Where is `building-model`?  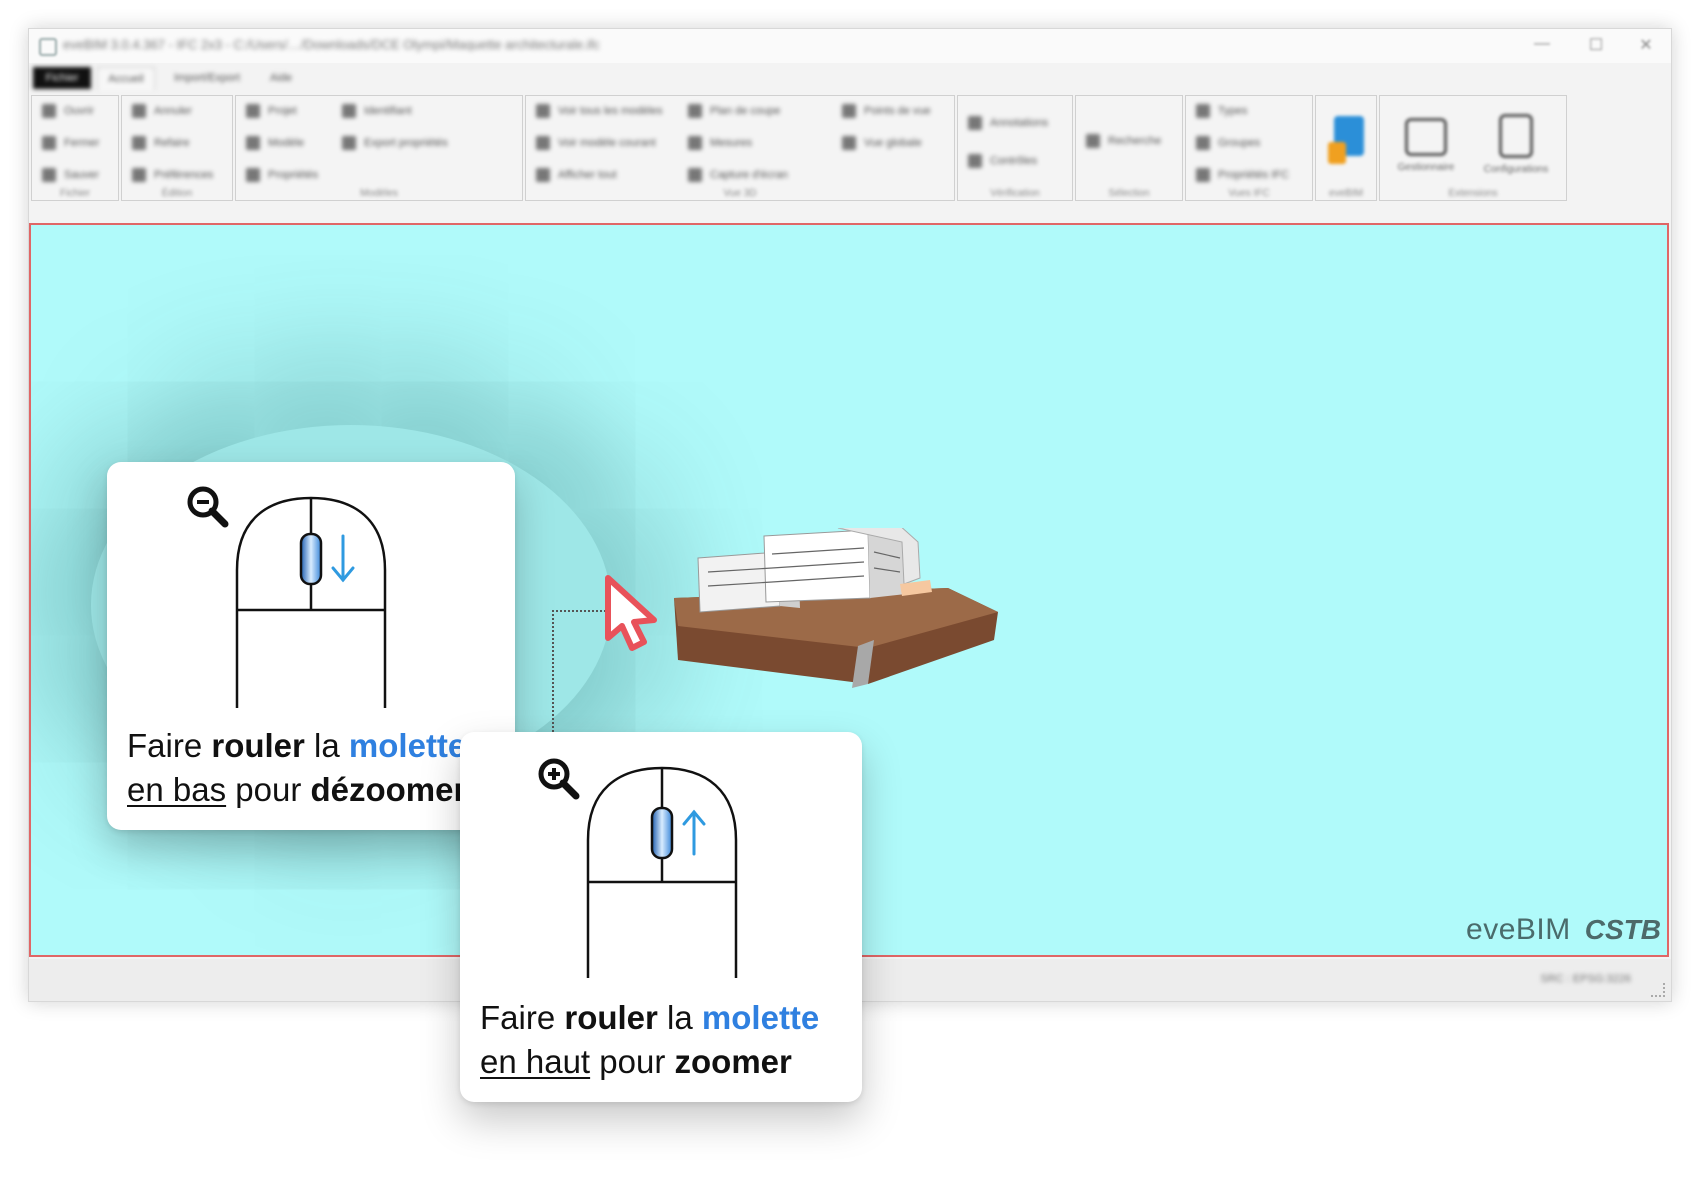
building-model is located at coordinates (838, 608).